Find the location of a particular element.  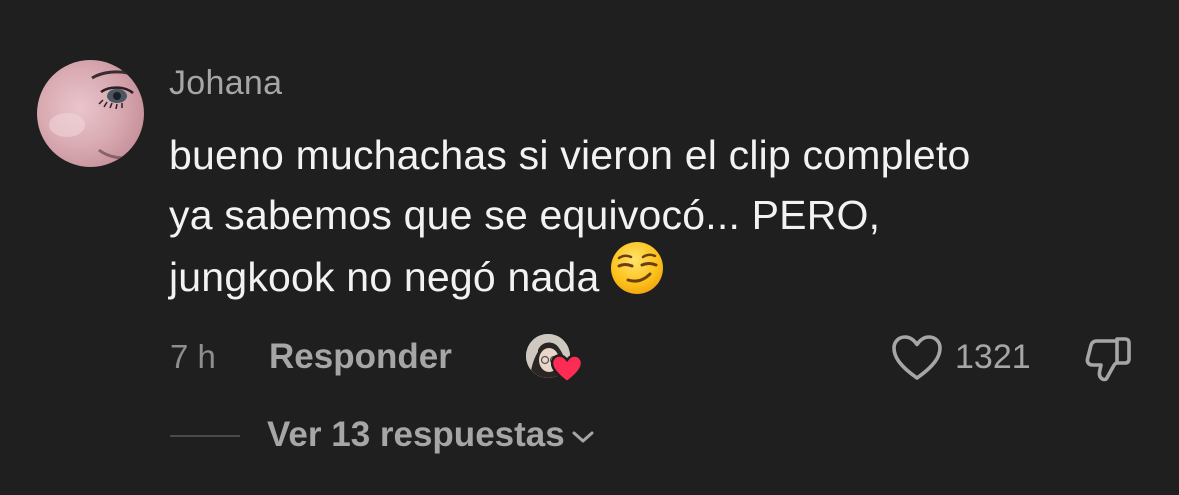

comment-timestamp: 7 h is located at coordinates (193, 356).